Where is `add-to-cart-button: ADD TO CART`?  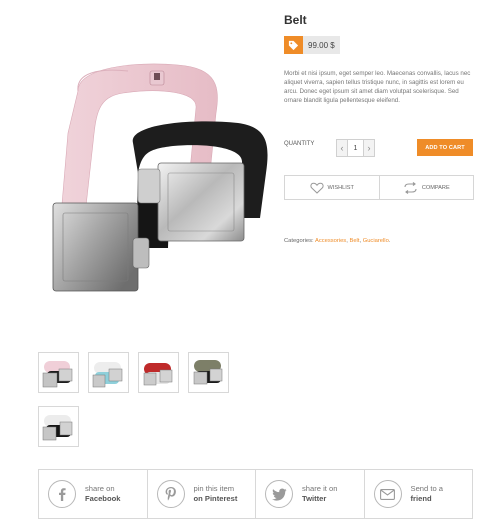 add-to-cart-button: ADD TO CART is located at coordinates (445, 147).